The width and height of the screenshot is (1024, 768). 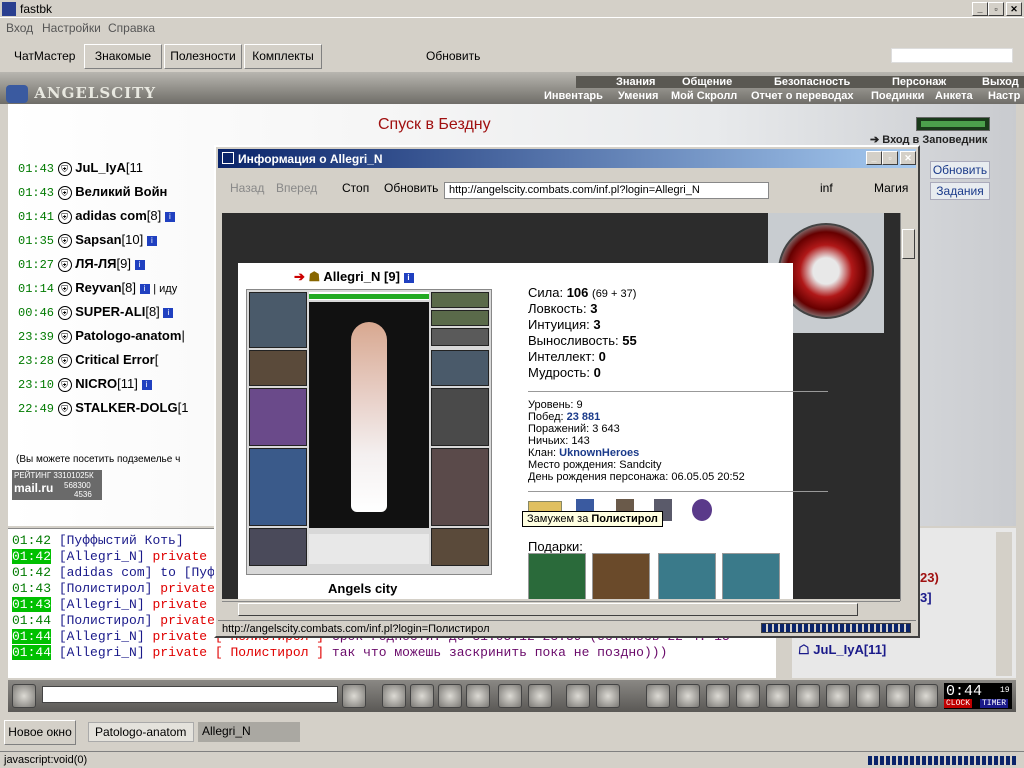 What do you see at coordinates (141, 732) in the screenshot?
I see `tab-patologo: Patologo-anatom` at bounding box center [141, 732].